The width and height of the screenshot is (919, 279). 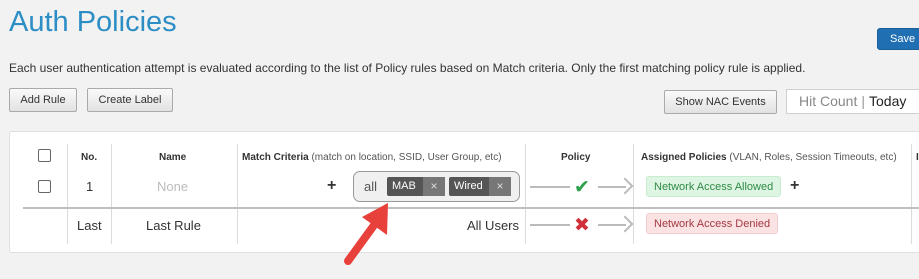 I want to click on show-nac-events-button: Show NAC Events, so click(x=720, y=102).